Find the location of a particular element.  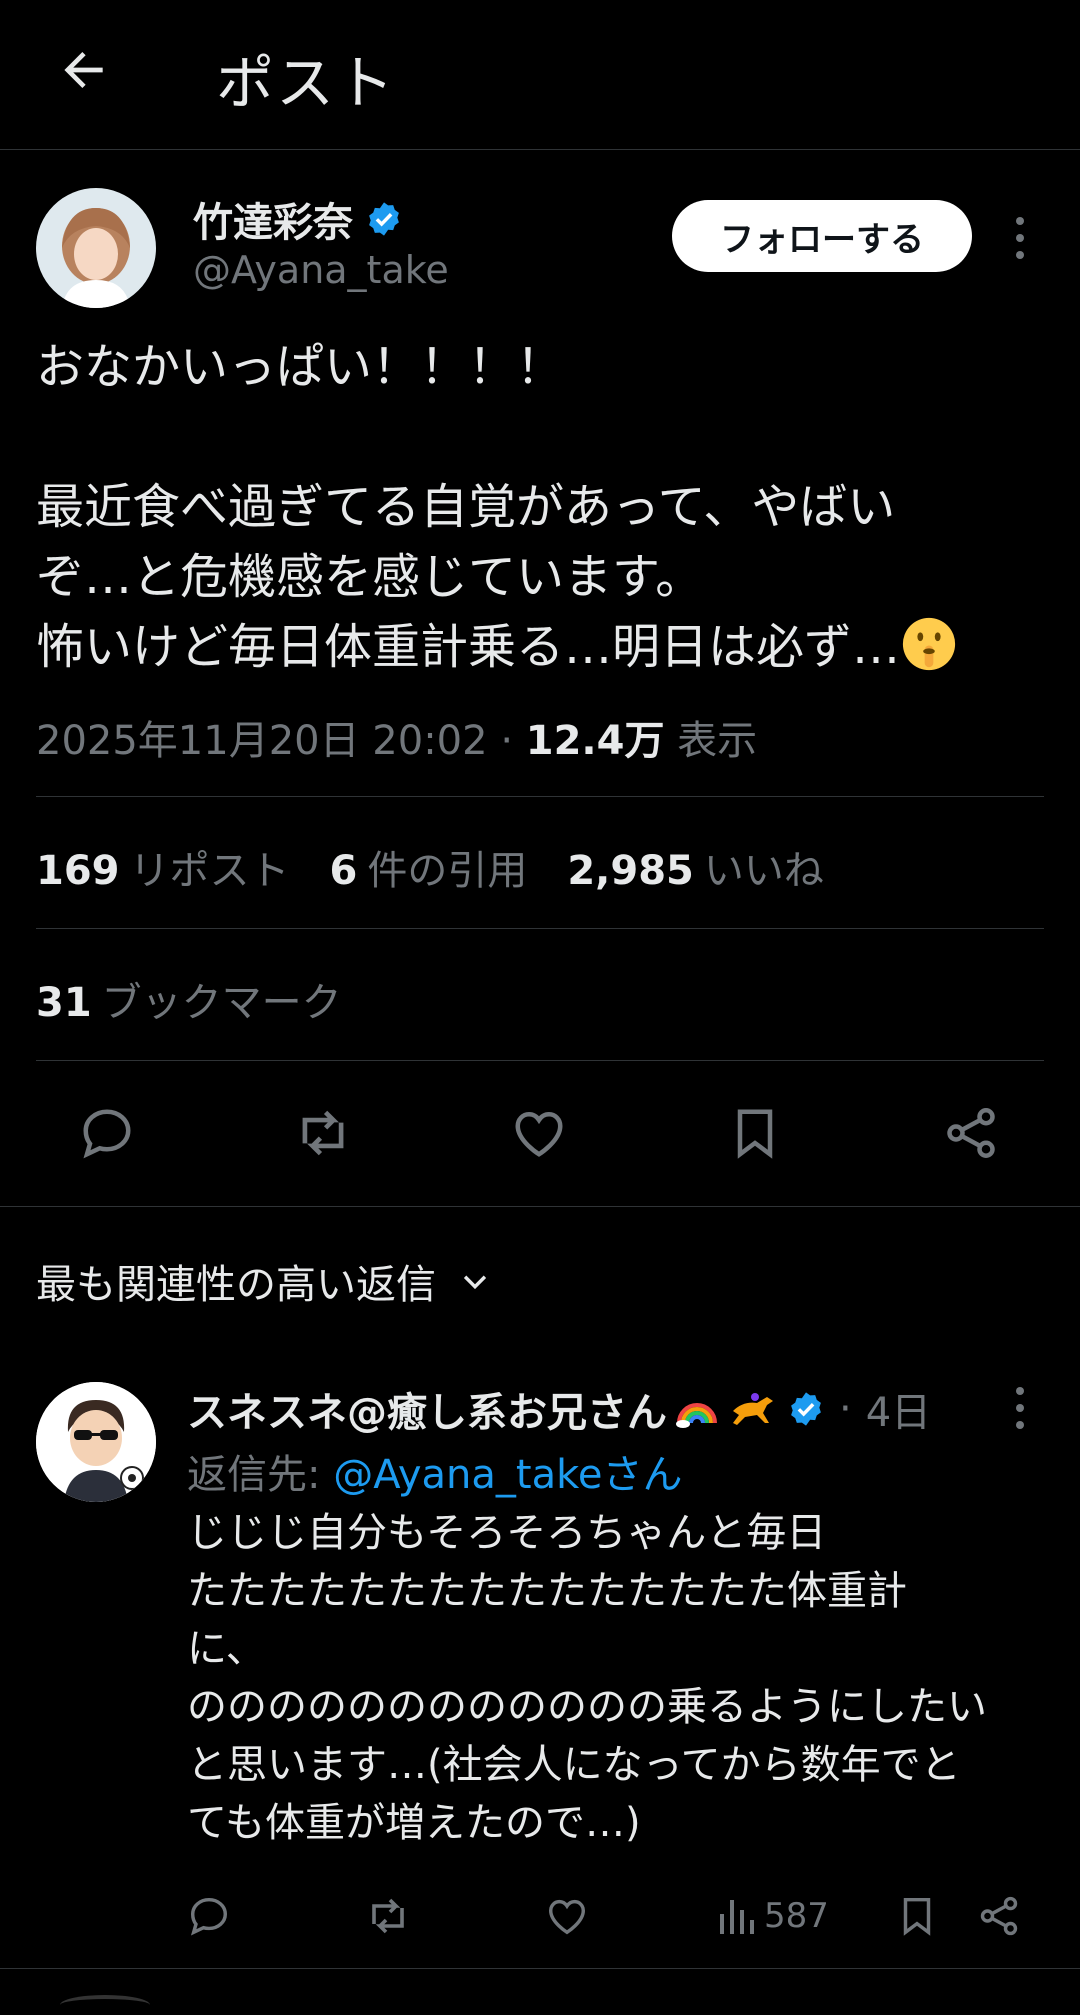

reply-action-bar: 587 is located at coordinates (540, 1918).